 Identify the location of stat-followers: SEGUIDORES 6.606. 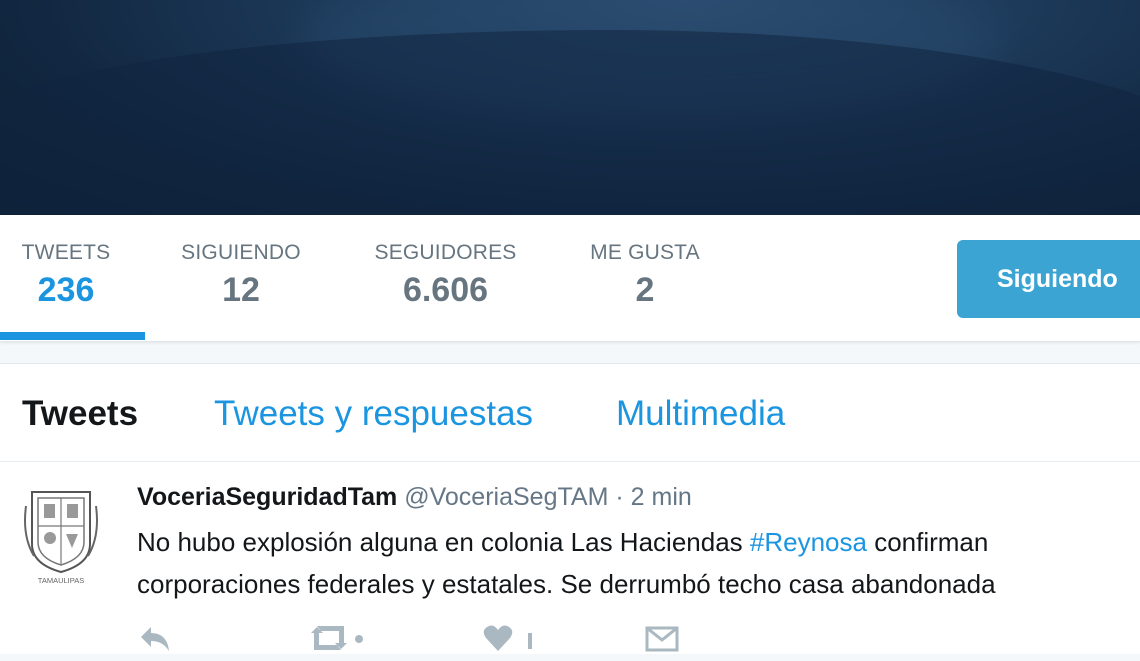
(445, 275).